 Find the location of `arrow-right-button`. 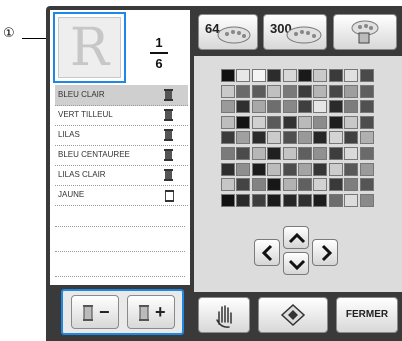

arrow-right-button is located at coordinates (325, 252).